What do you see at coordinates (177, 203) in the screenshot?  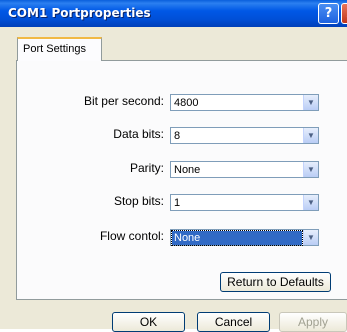 I see `stop-bits-value: 1` at bounding box center [177, 203].